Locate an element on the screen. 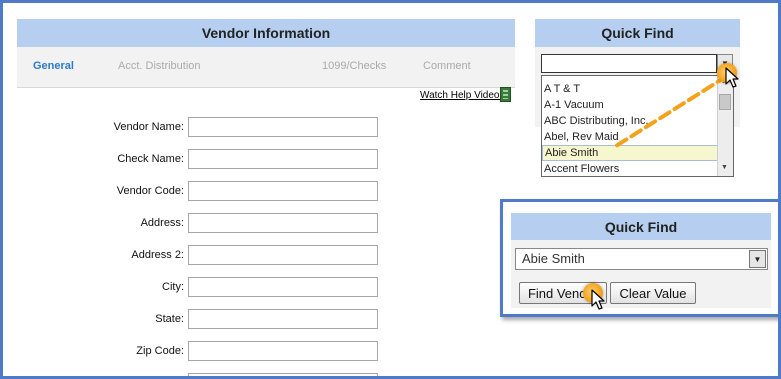 The width and height of the screenshot is (781, 379). quick-find-callout-header: Quick Find is located at coordinates (641, 226).